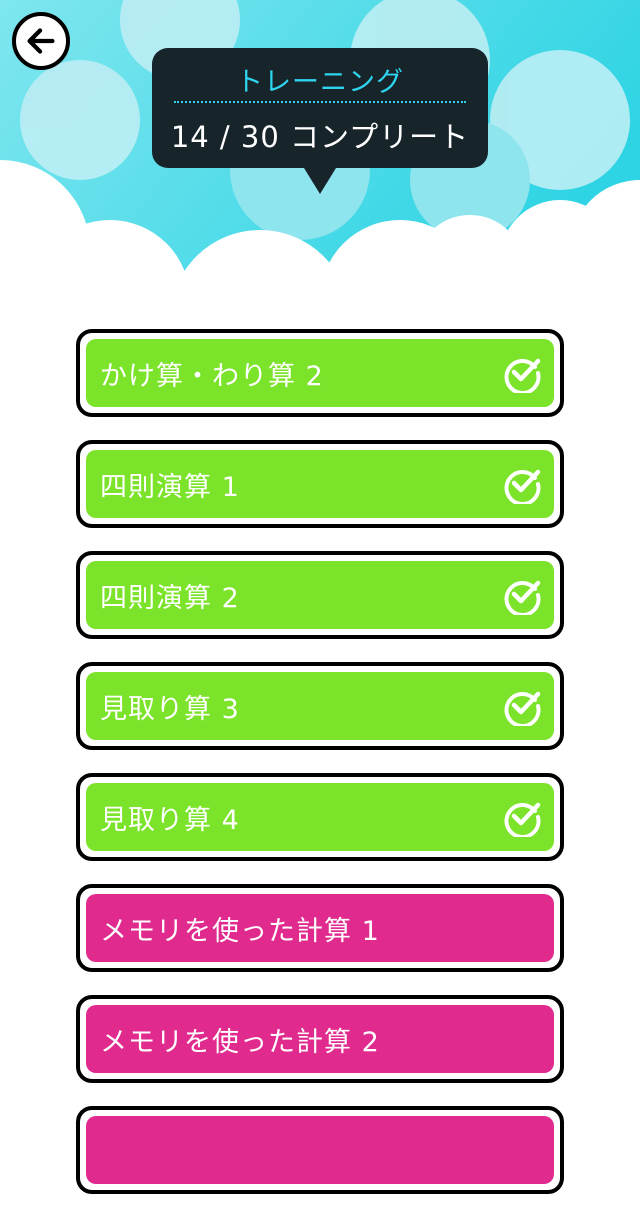 The image size is (640, 1217). I want to click on lesson-item, so click(320, 1150).